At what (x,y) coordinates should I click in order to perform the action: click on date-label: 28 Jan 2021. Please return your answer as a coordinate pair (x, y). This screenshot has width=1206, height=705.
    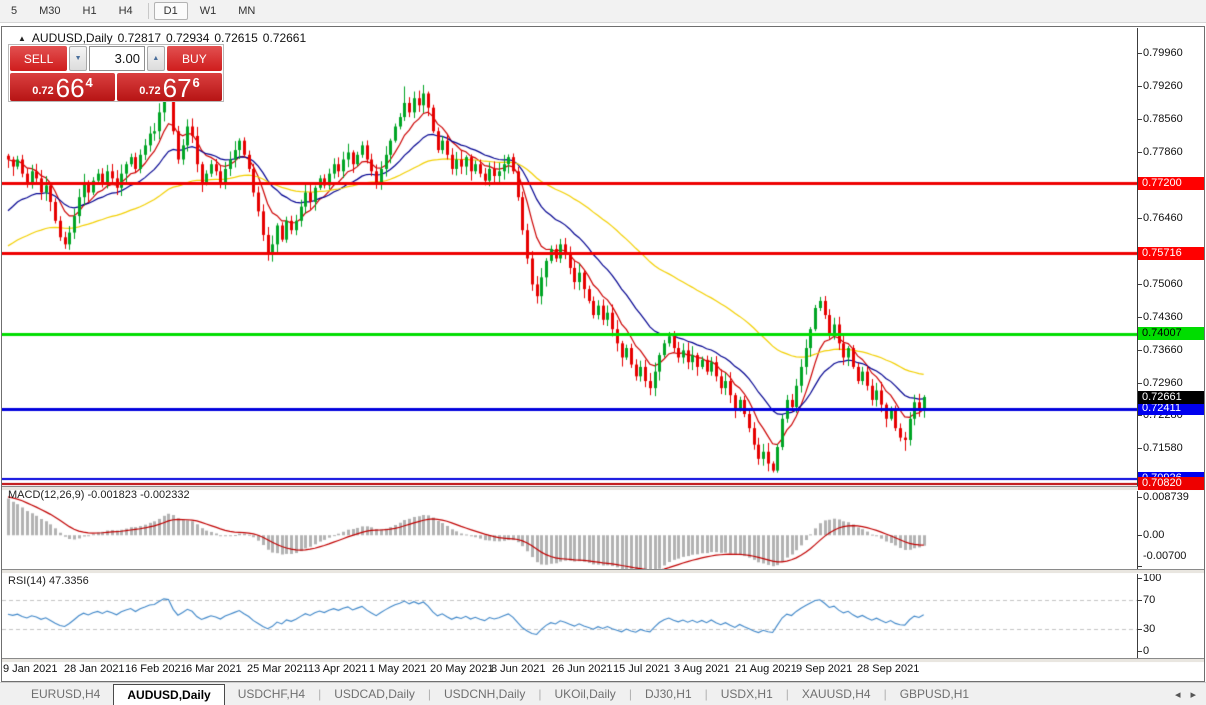
    Looking at the image, I should click on (94, 669).